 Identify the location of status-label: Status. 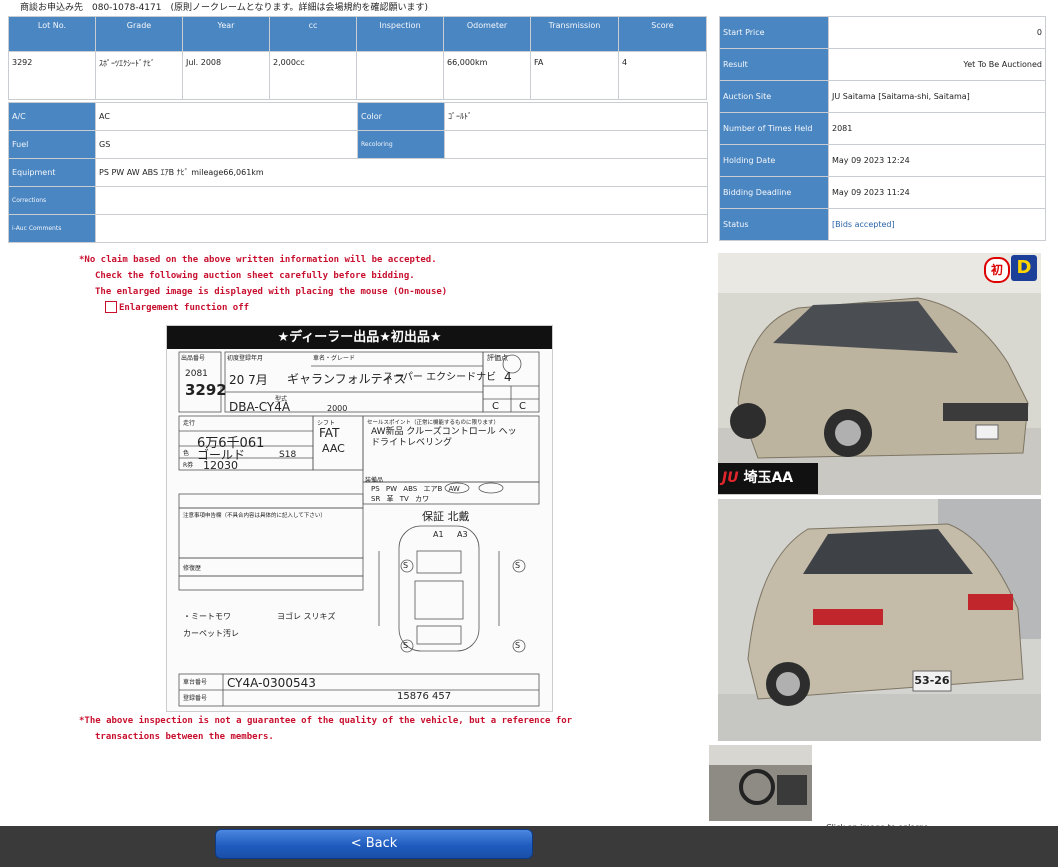
(774, 224).